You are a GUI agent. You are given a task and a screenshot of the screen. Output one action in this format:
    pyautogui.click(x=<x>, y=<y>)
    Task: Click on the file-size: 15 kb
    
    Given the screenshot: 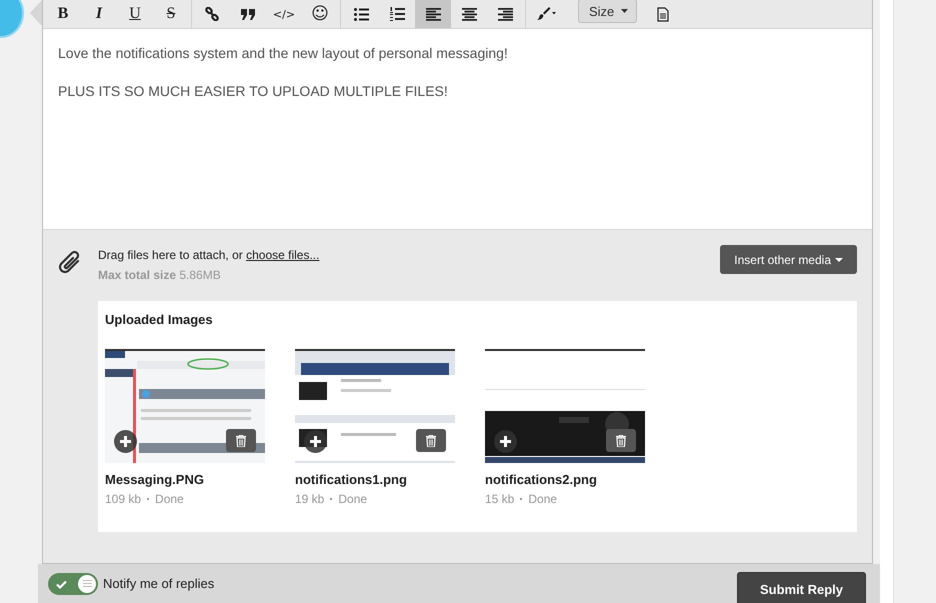 What is the action you would take?
    pyautogui.click(x=499, y=499)
    